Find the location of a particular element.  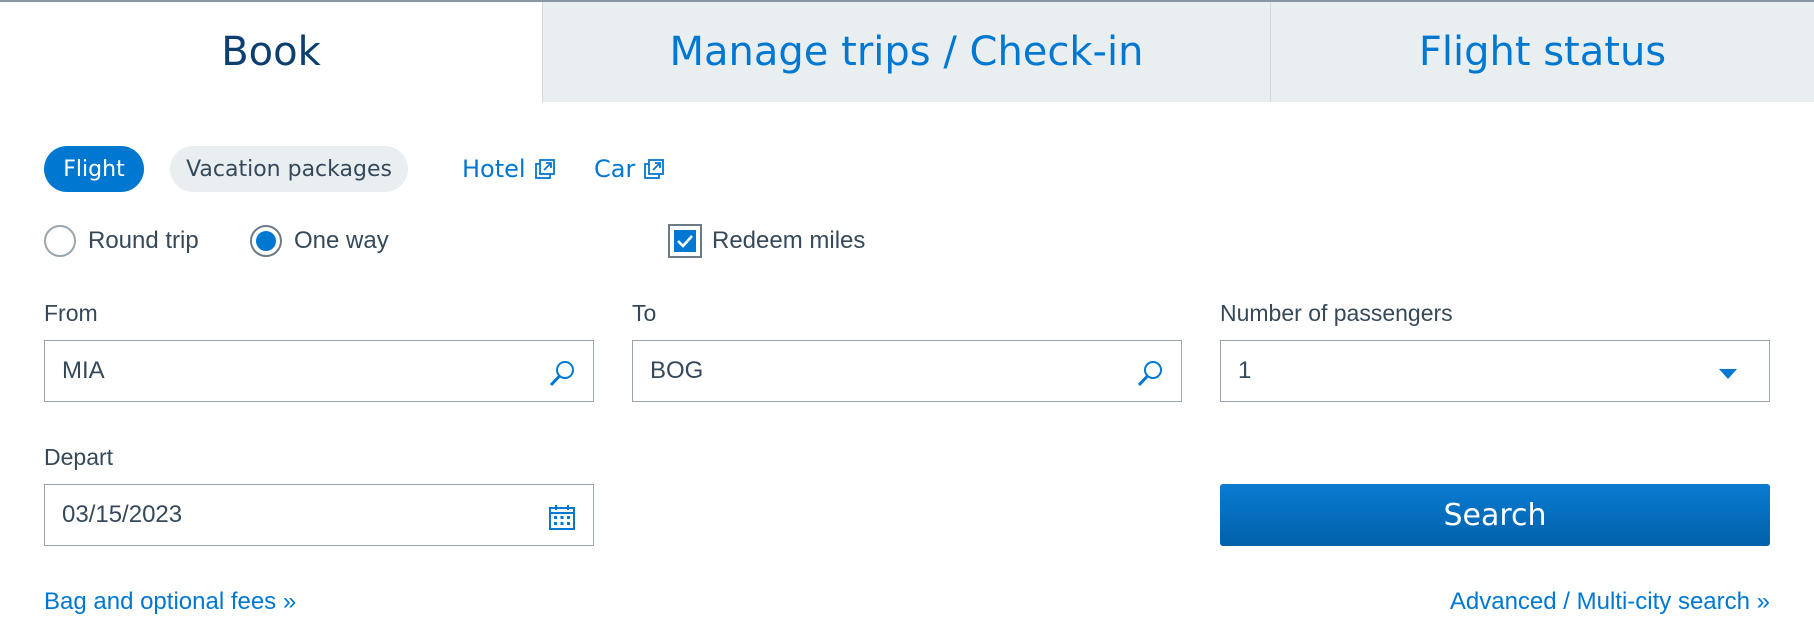

tab-manage-trips-label: Manage trips / Check-in is located at coordinates (906, 52).